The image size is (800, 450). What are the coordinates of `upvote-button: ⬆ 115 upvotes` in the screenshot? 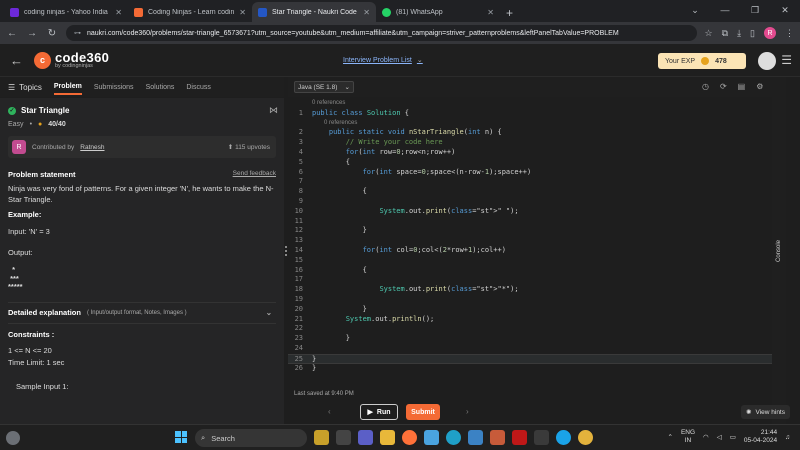 It's located at (249, 147).